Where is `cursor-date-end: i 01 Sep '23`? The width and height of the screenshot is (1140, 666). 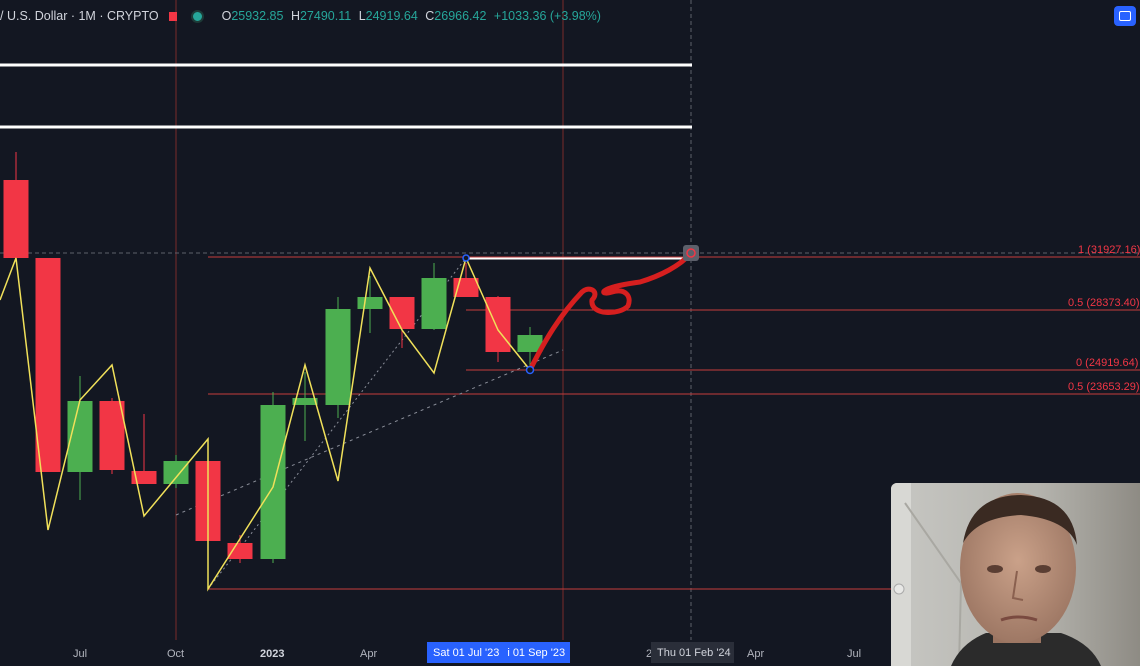
cursor-date-end: i 01 Sep '23 is located at coordinates (536, 652).